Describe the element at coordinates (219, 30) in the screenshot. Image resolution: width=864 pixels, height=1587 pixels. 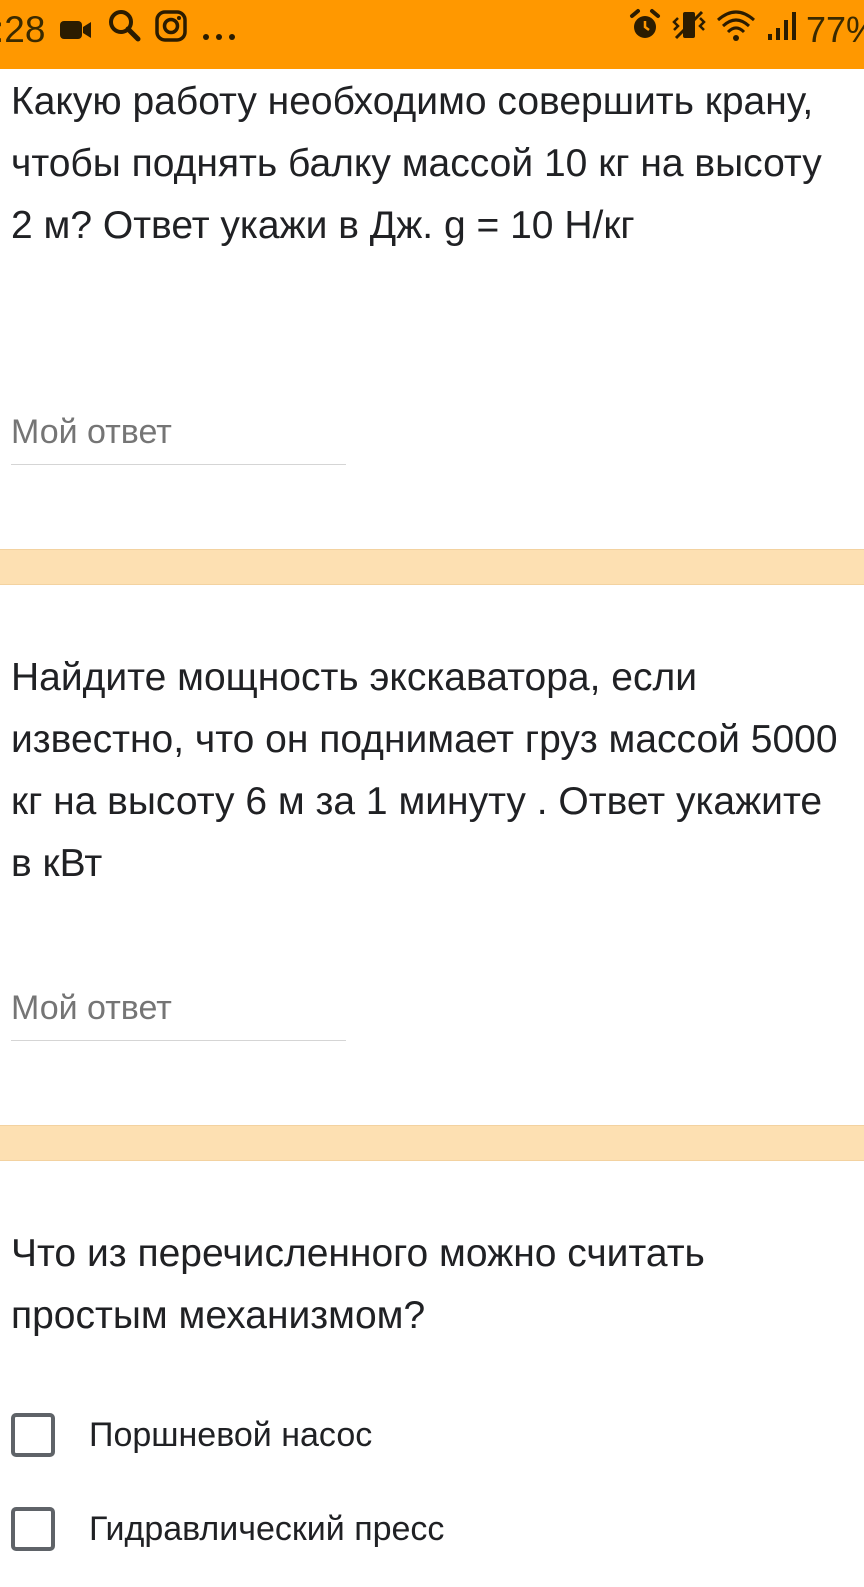
I see `more-icon` at that location.